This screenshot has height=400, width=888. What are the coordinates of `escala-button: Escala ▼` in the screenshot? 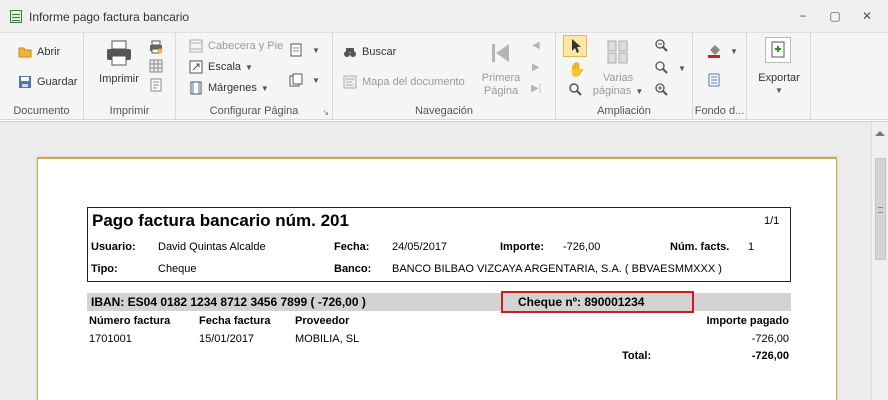 It's located at (221, 67).